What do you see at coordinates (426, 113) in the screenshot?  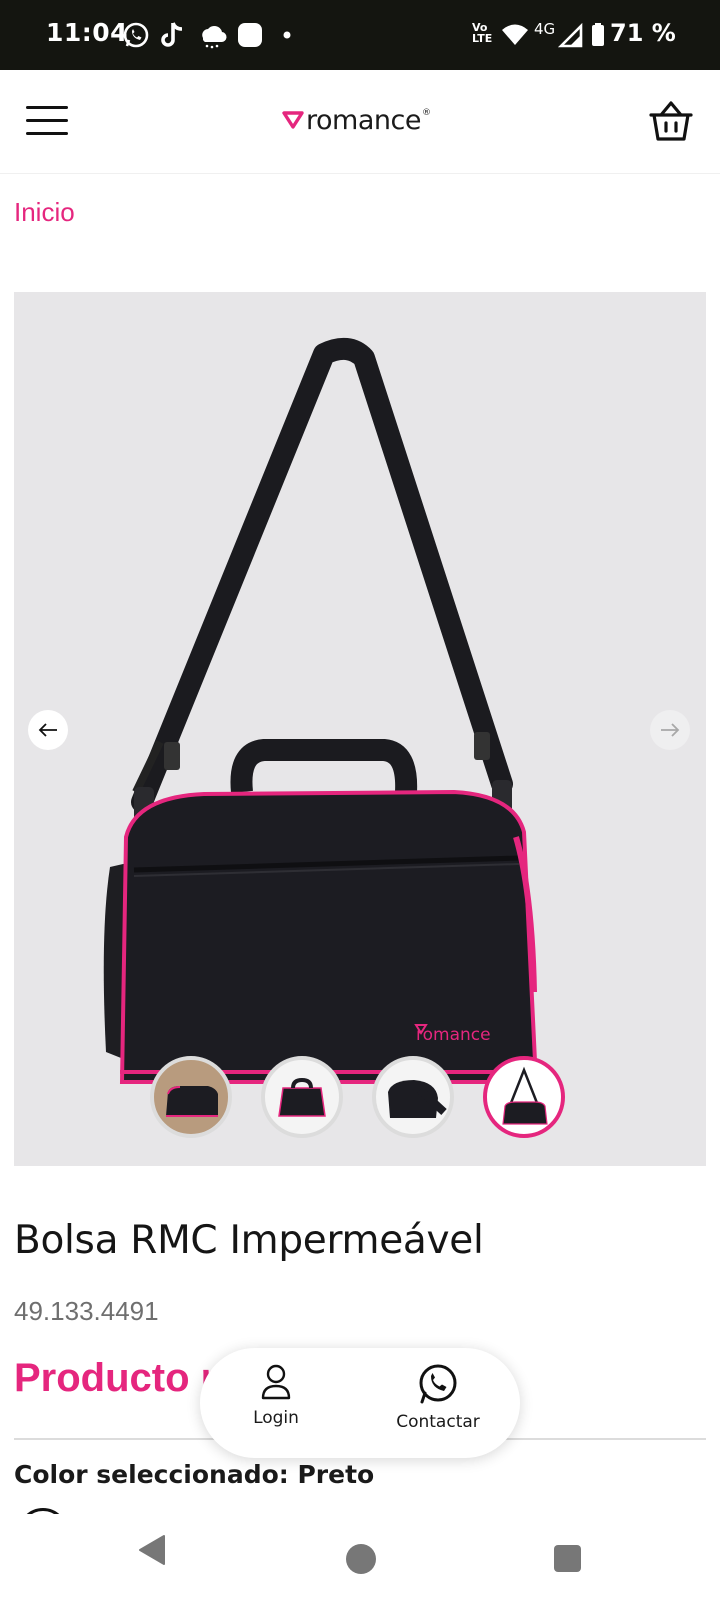 I see `brand-registered-mark: ®` at bounding box center [426, 113].